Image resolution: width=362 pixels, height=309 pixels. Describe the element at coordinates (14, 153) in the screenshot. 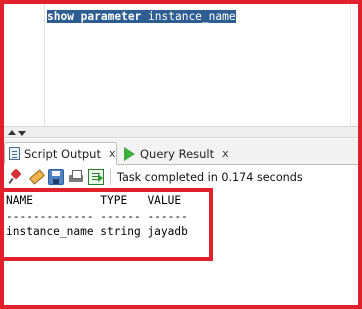

I see `script-output-icon` at that location.